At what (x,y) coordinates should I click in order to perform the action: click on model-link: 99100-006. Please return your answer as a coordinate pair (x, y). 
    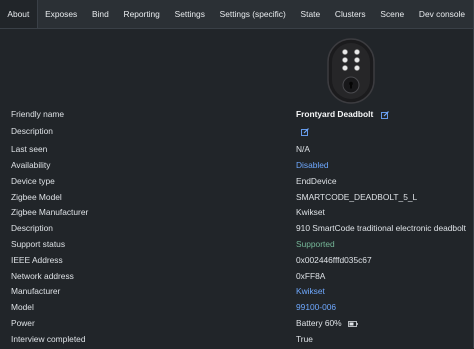
    Looking at the image, I should click on (316, 307).